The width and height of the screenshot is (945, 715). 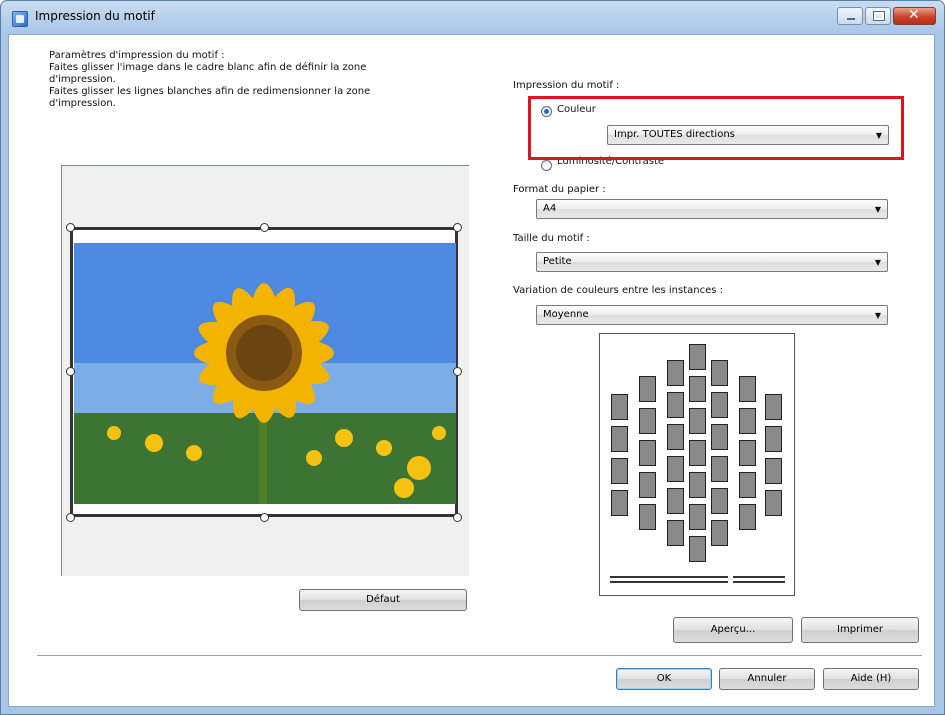 What do you see at coordinates (550, 208) in the screenshot?
I see `paper-format-value: A4` at bounding box center [550, 208].